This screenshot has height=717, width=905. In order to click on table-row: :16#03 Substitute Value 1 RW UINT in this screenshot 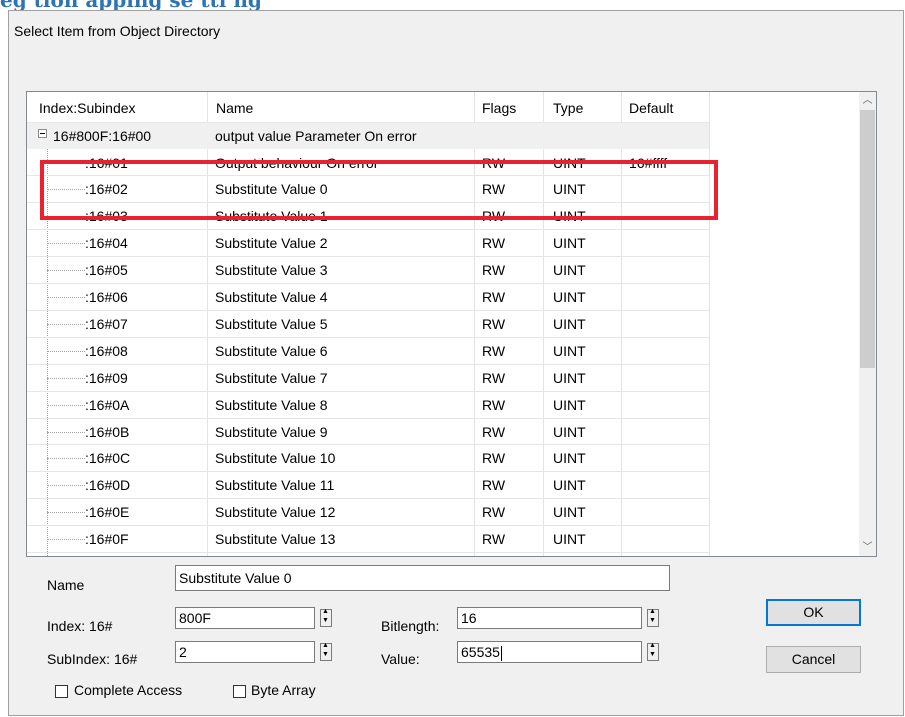, I will do `click(368, 216)`.